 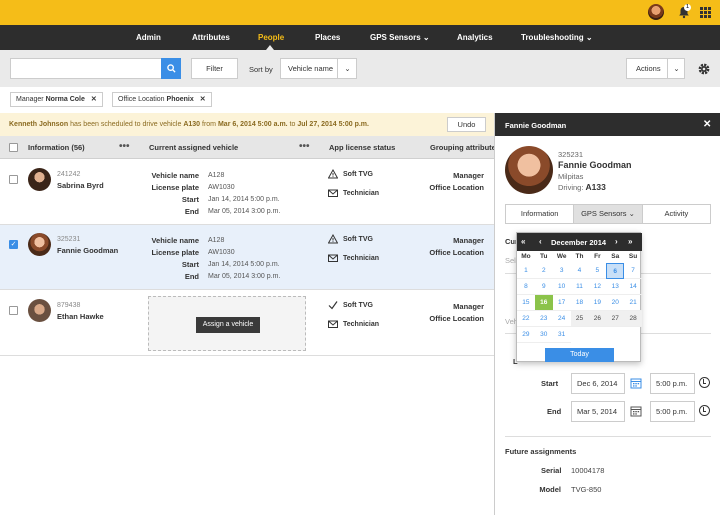 I want to click on start-time-input: 5:00 p.m., so click(x=672, y=383).